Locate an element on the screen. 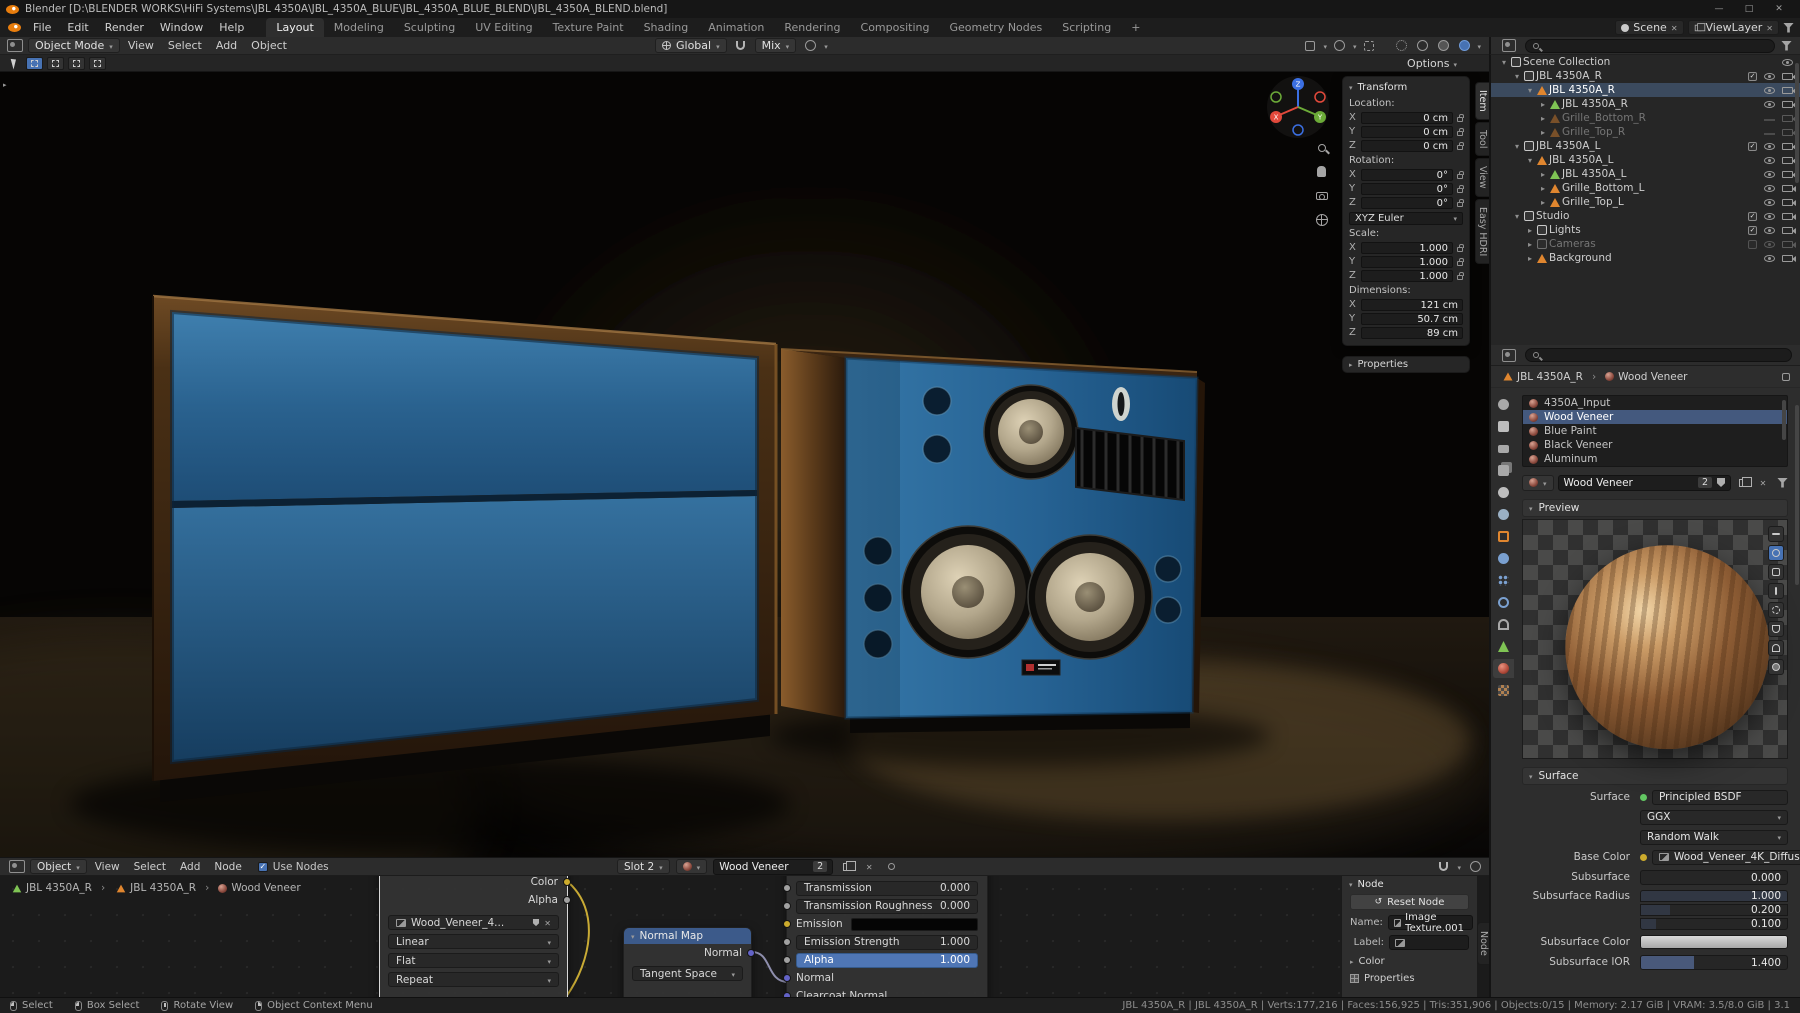  tab-constraints is located at coordinates (1503, 624).